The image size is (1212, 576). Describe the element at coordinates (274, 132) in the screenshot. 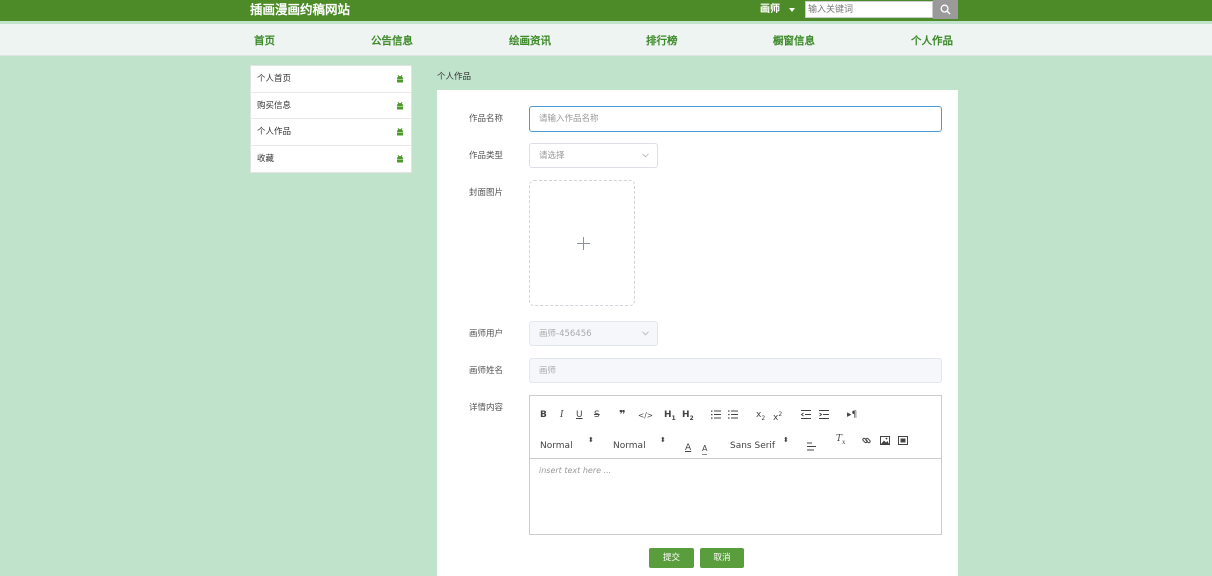

I see `sidebar-item-label: 个人作品` at that location.